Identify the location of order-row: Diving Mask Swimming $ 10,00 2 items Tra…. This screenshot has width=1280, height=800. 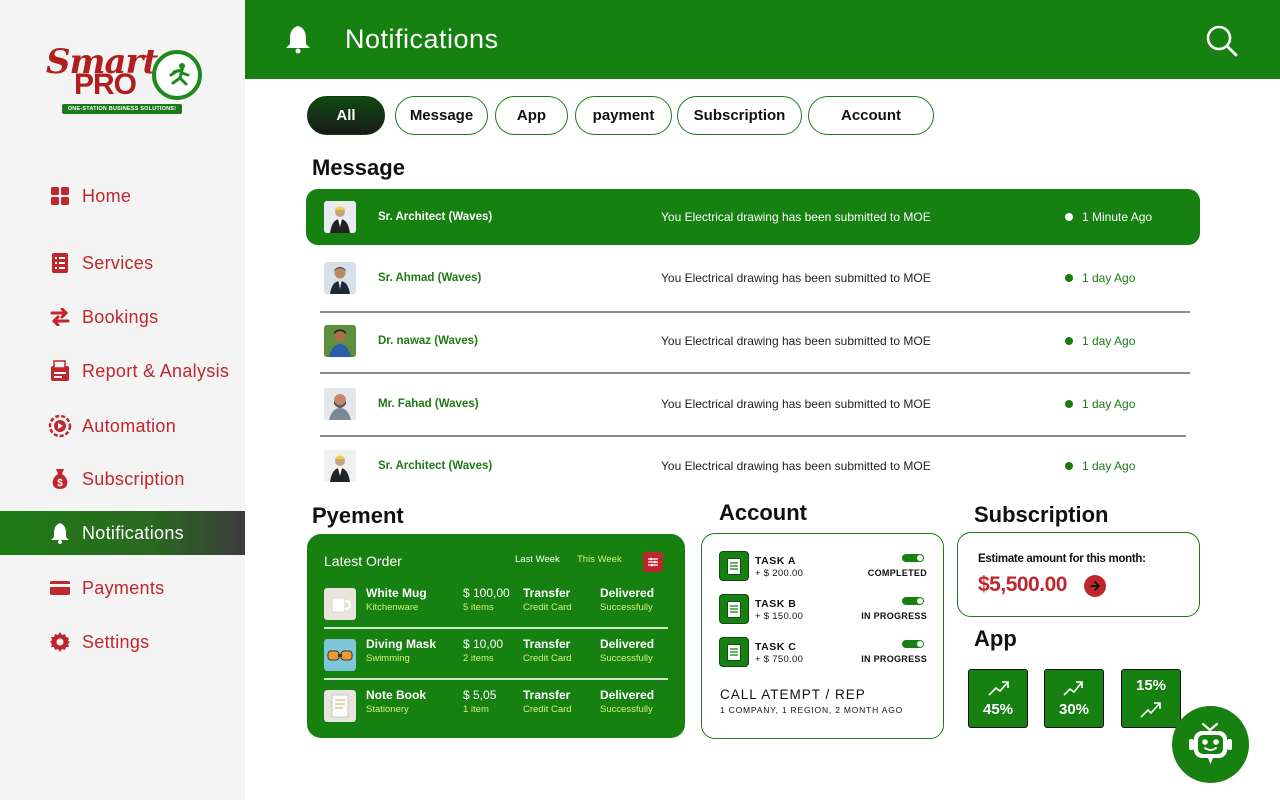
(496, 659).